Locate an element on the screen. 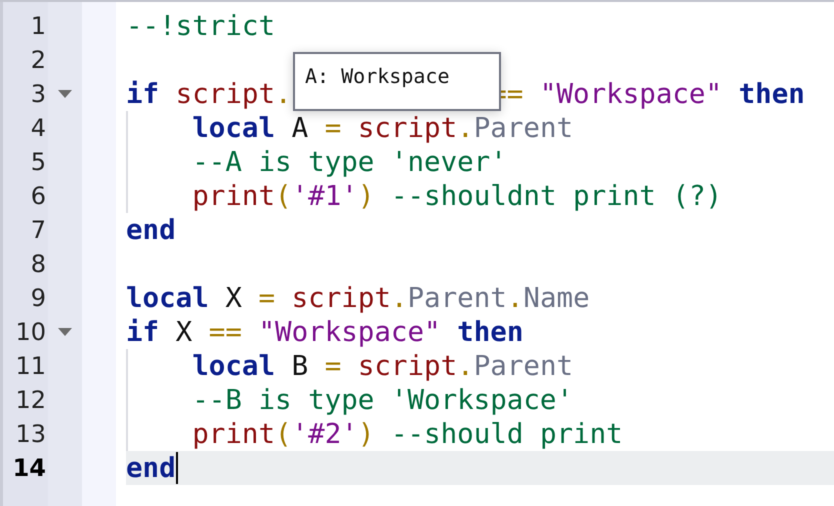 This screenshot has width=834, height=506. line-number: 12 is located at coordinates (30, 400).